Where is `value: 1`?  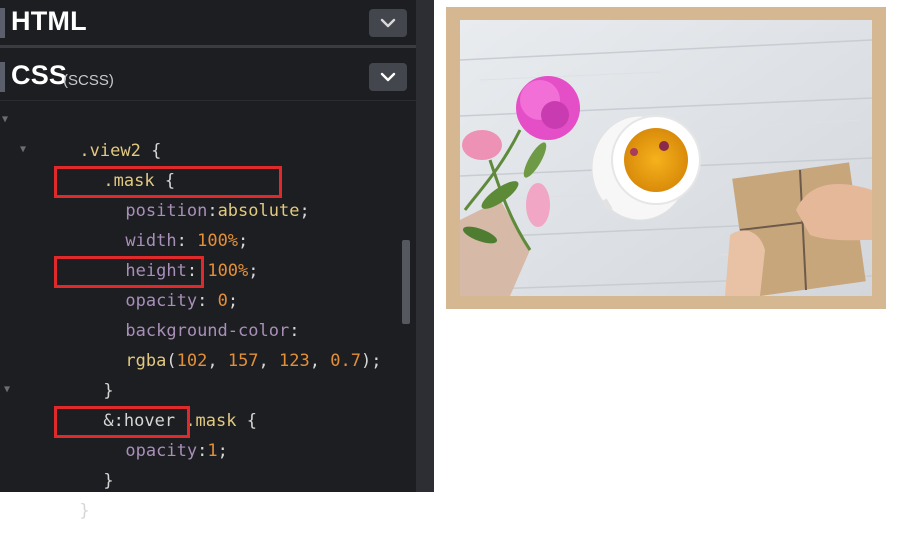
value: 1 is located at coordinates (212, 451).